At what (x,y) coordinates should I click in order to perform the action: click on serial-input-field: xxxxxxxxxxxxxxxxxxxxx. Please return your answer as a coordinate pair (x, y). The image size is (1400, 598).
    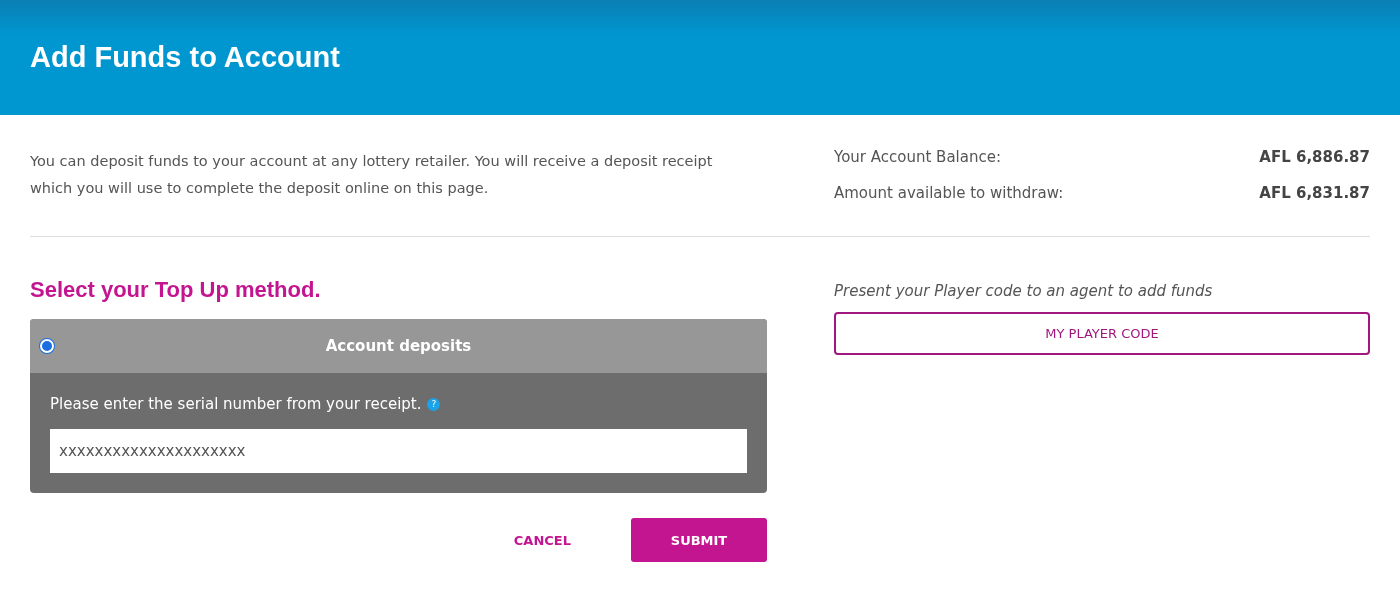
    Looking at the image, I should click on (398, 451).